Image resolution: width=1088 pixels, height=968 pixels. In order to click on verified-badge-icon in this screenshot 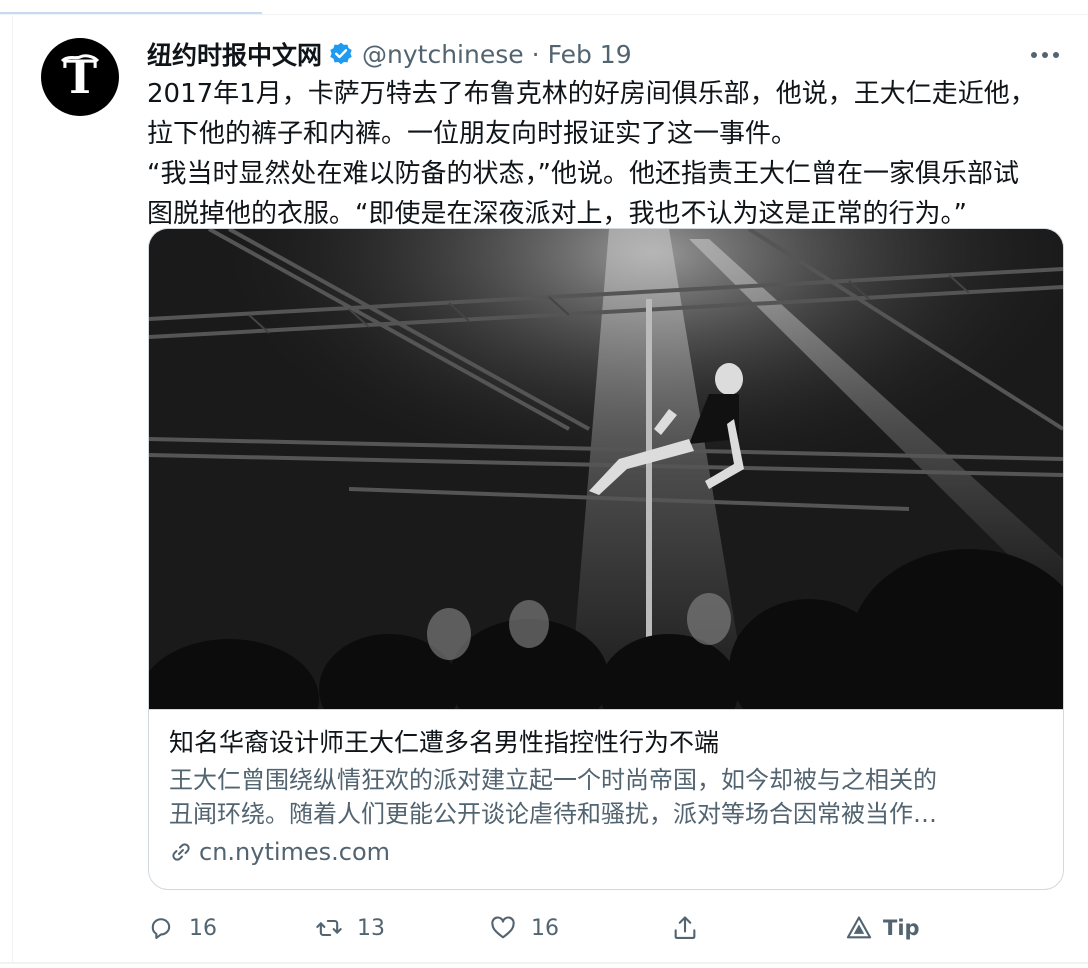, I will do `click(341, 53)`.